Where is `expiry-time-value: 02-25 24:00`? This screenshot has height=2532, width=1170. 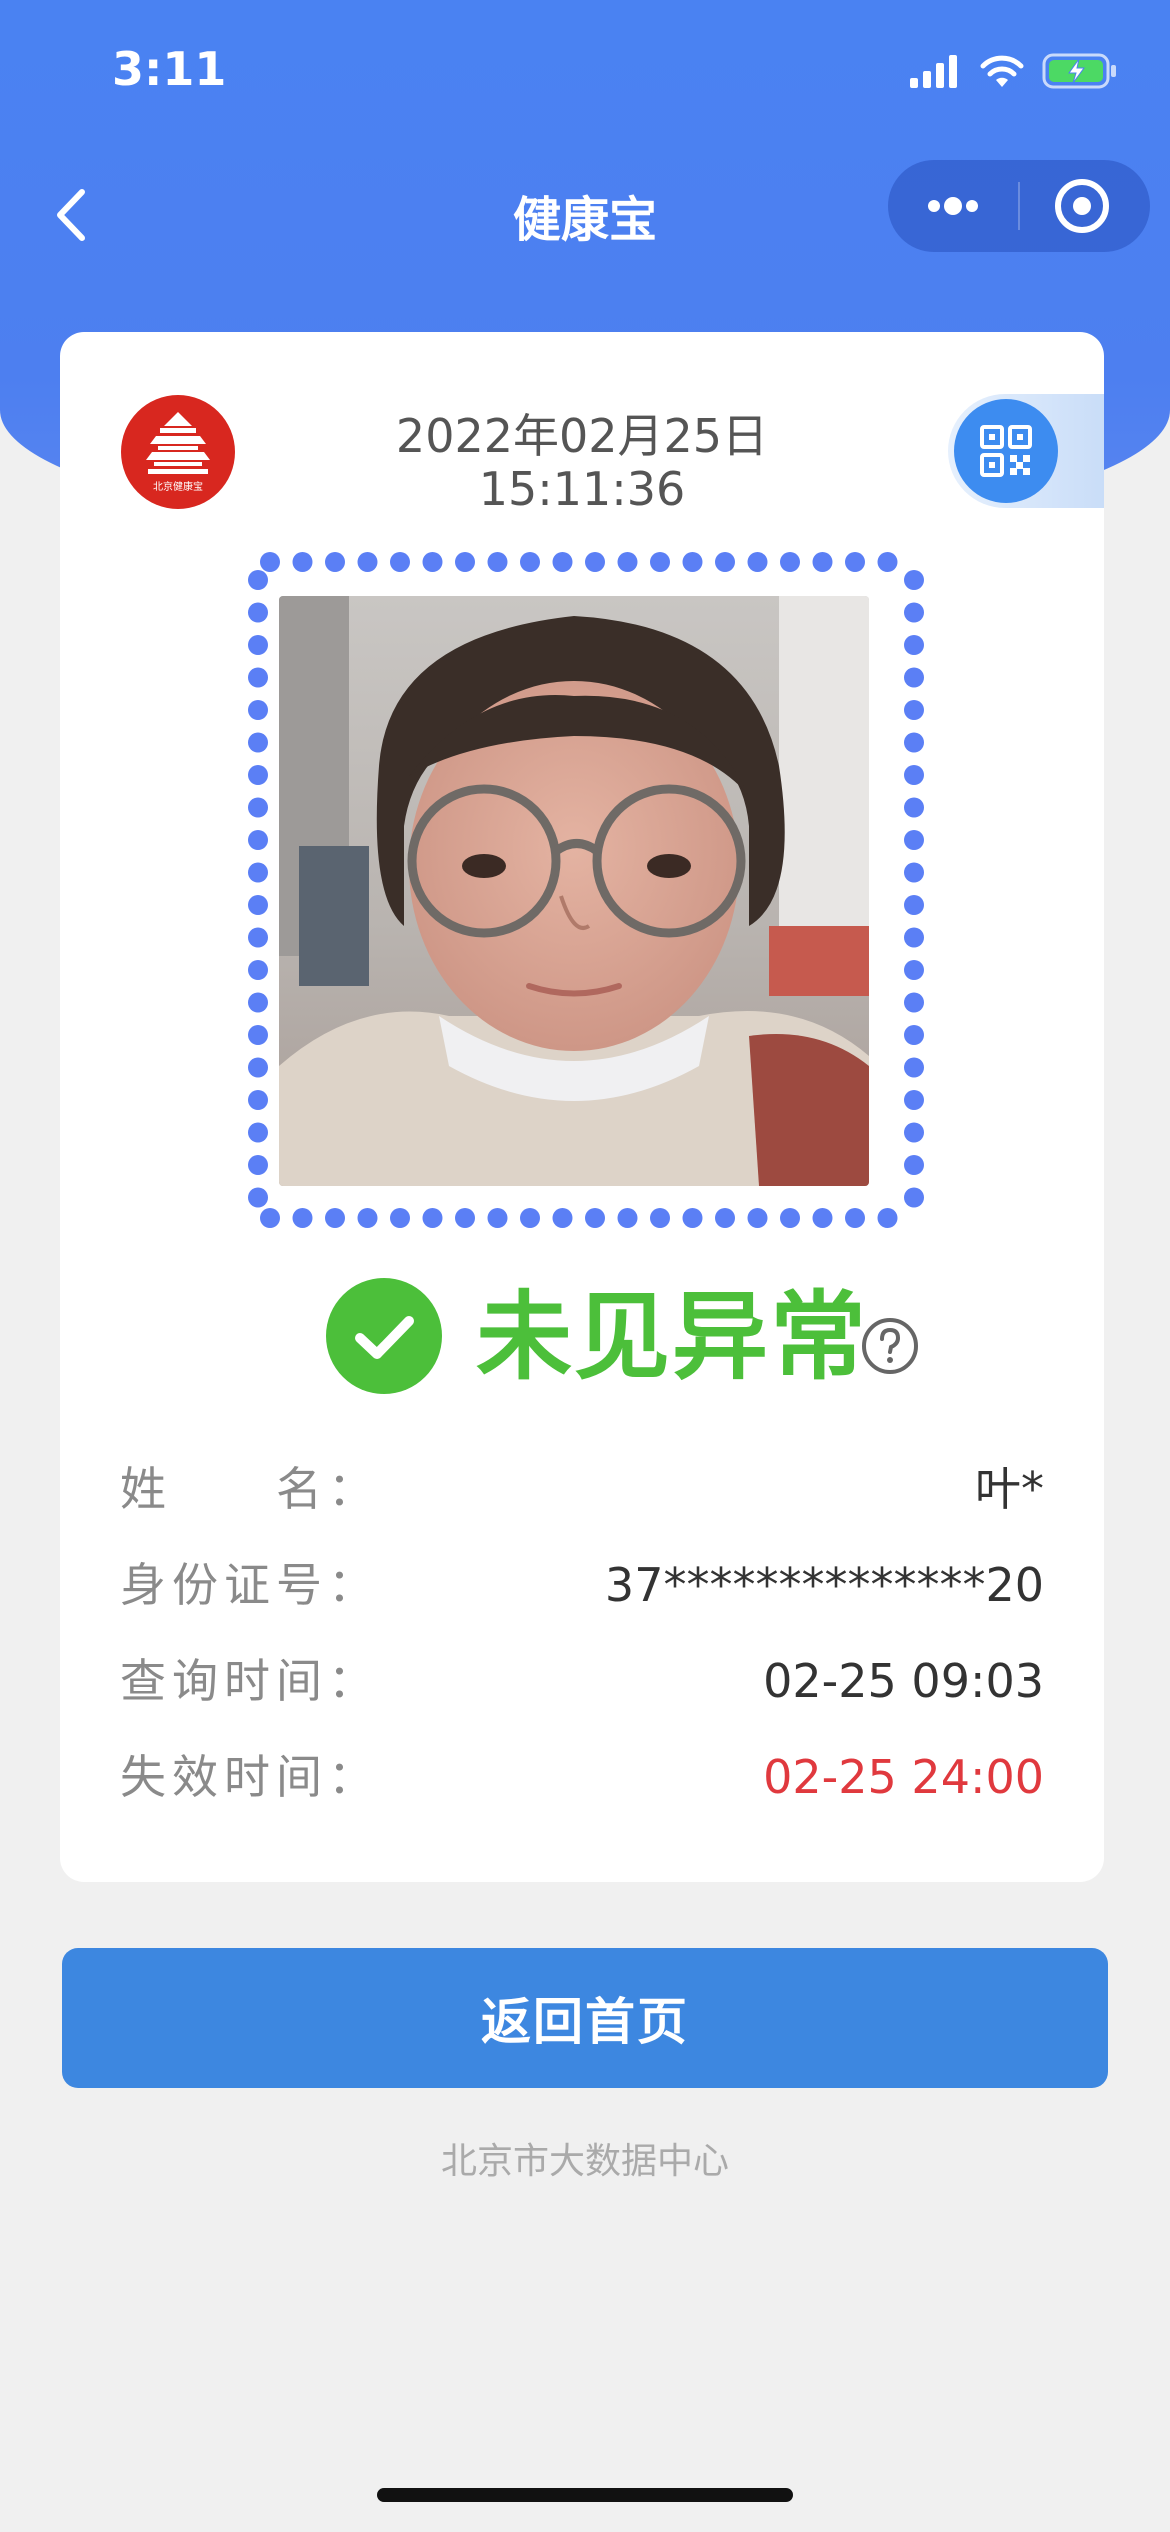
expiry-time-value: 02-25 24:00 is located at coordinates (903, 1777).